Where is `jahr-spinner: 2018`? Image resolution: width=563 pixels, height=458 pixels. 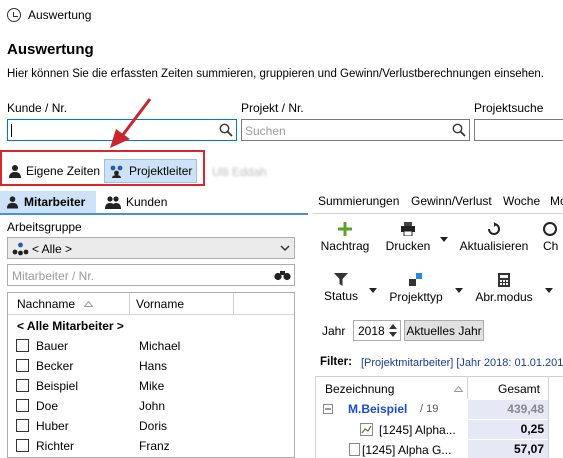
jahr-spinner: 2018 is located at coordinates (377, 330).